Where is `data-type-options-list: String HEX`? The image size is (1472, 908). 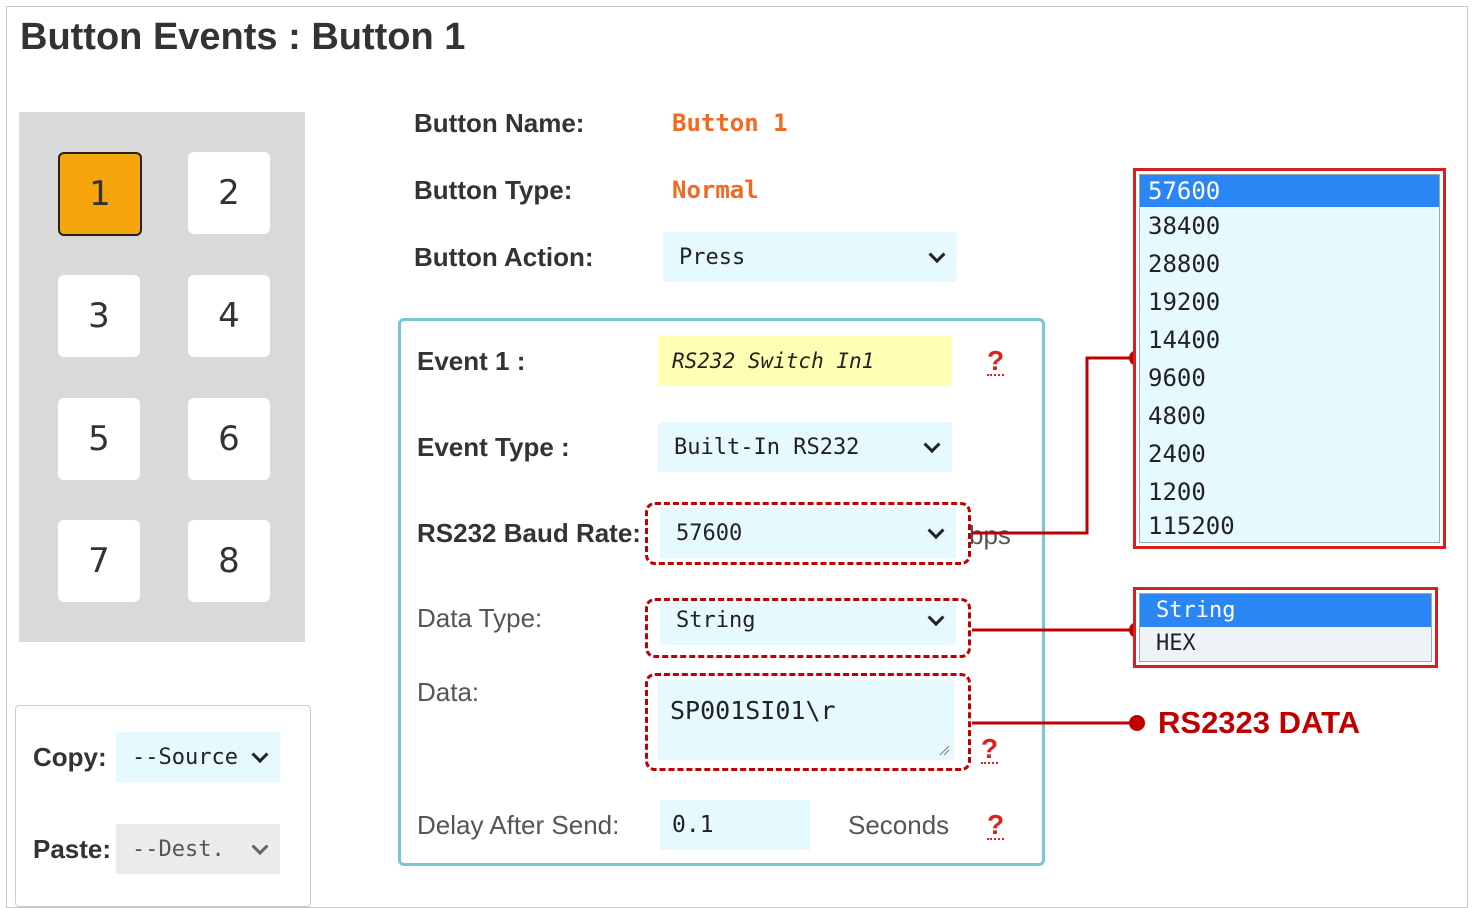 data-type-options-list: String HEX is located at coordinates (1285, 627).